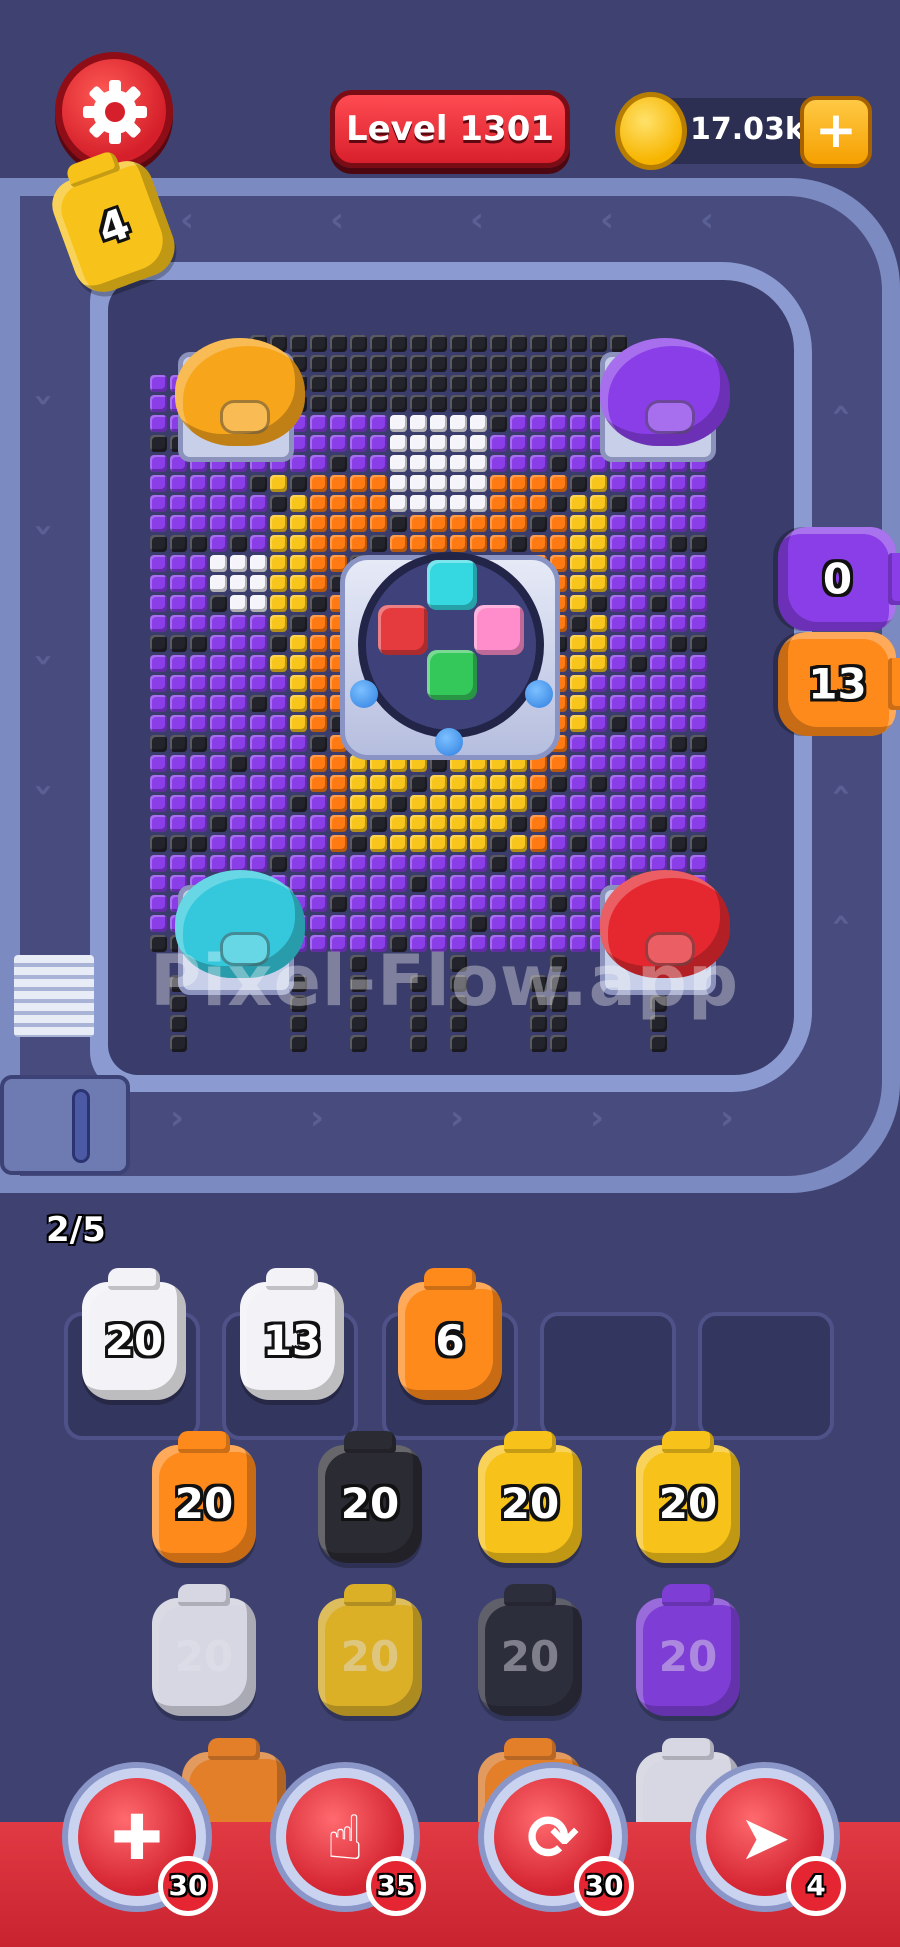  Describe the element at coordinates (452, 675) in the screenshot. I see `spawner-block-green` at that location.